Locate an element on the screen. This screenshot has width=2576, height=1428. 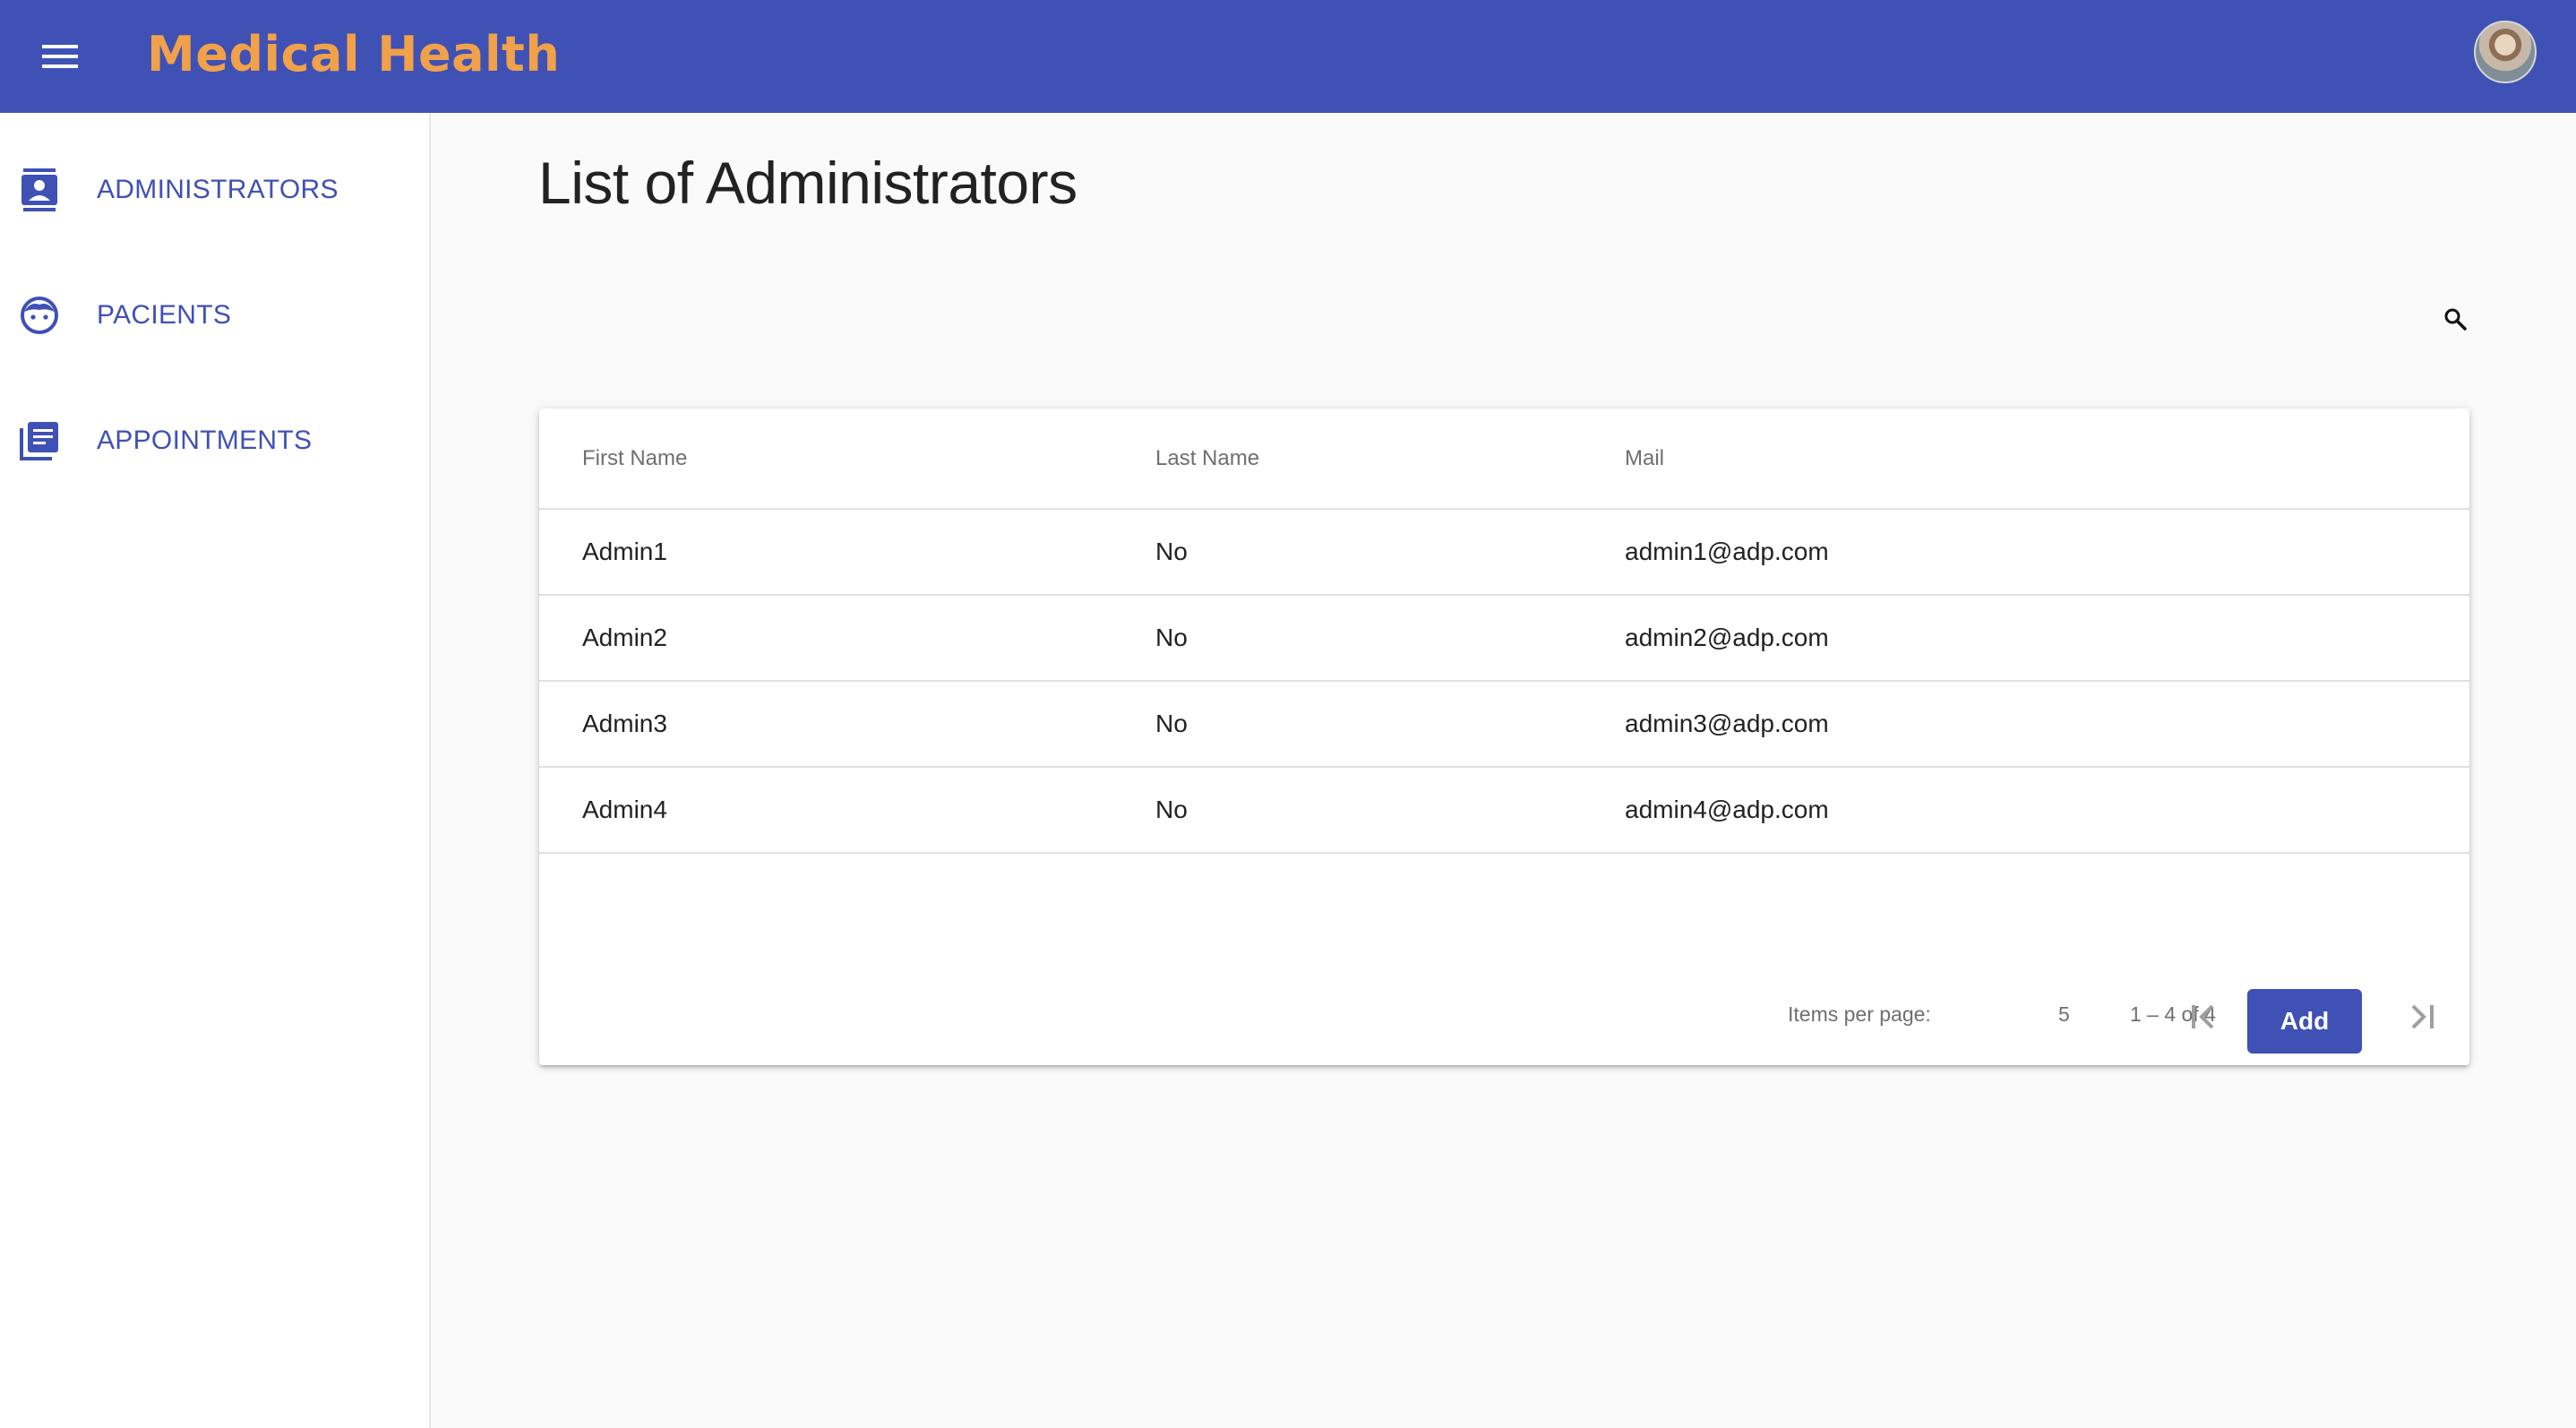
search-button is located at coordinates (2455, 319).